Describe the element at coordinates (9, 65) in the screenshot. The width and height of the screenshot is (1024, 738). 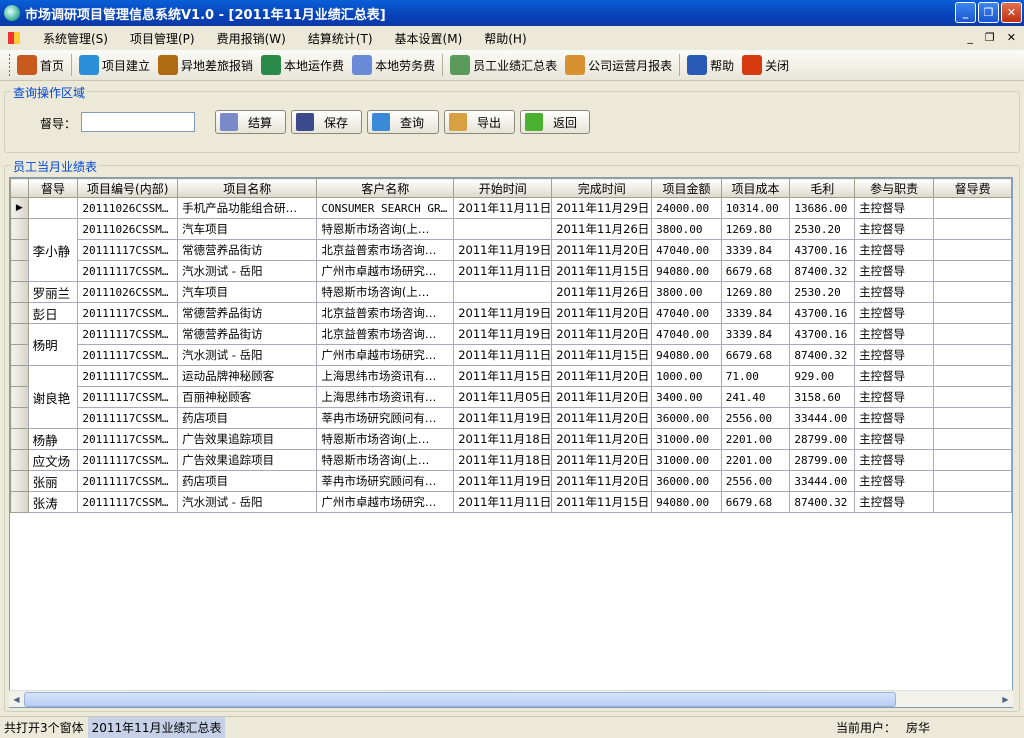
I see `toolbar-grip` at that location.